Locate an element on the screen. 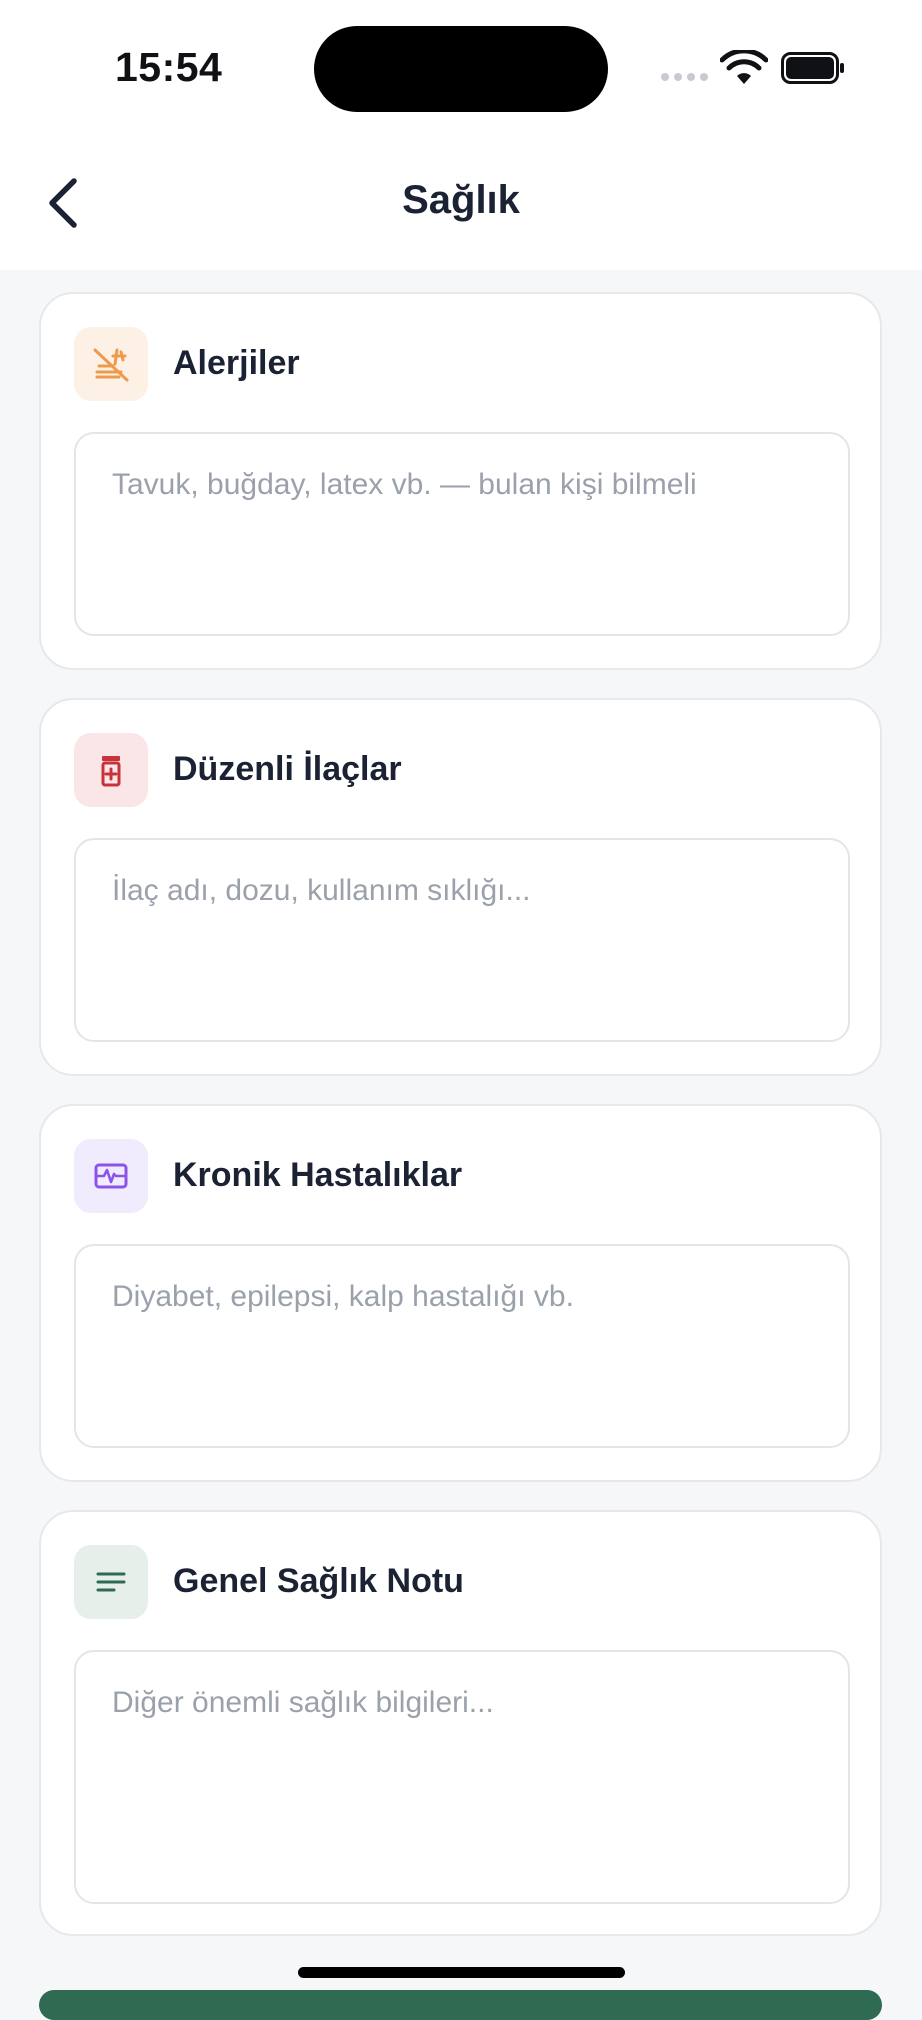 The width and height of the screenshot is (922, 2020). medications-title: Düzenli İlaçlar is located at coordinates (287, 769).